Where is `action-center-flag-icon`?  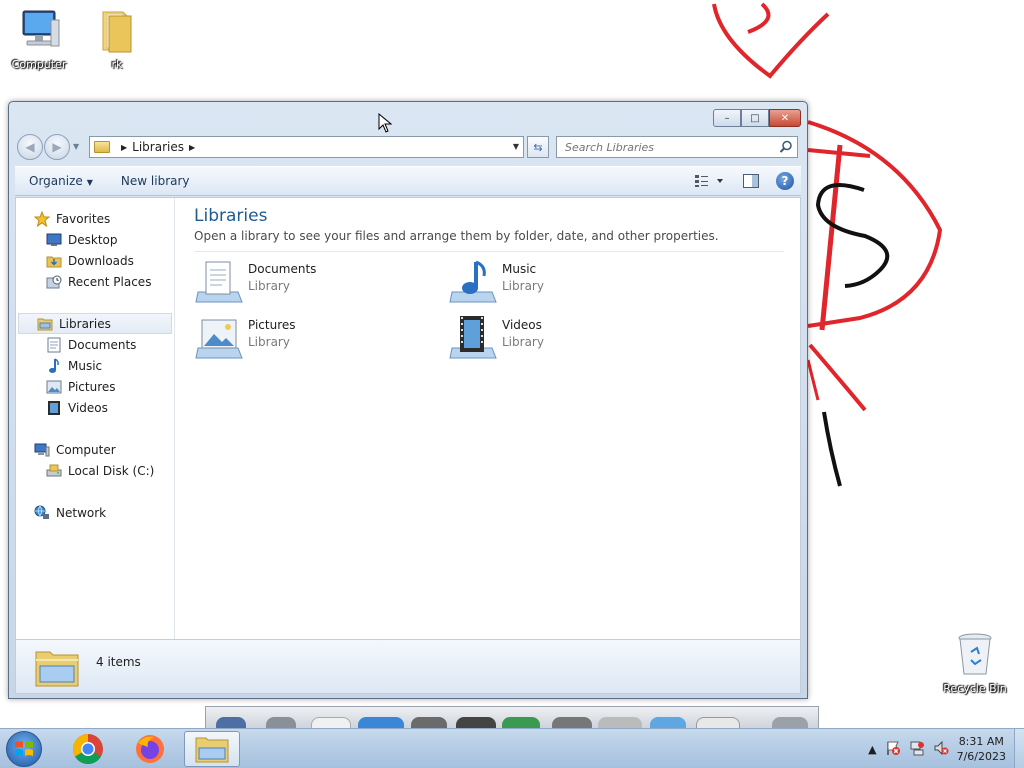 action-center-flag-icon is located at coordinates (893, 749).